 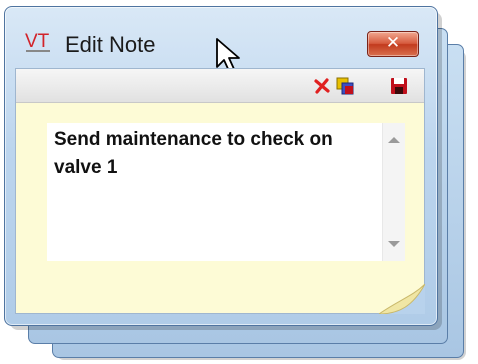 I want to click on logo-text: VT, so click(x=37, y=41).